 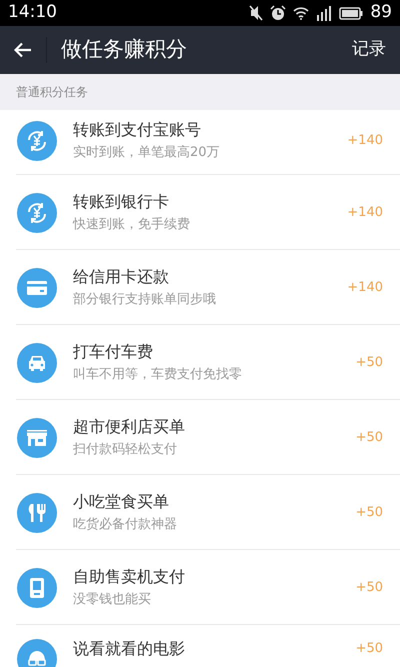 I want to click on task-row: 打车付车费 叫车不用等，车费支付免找零 +50, so click(x=200, y=362).